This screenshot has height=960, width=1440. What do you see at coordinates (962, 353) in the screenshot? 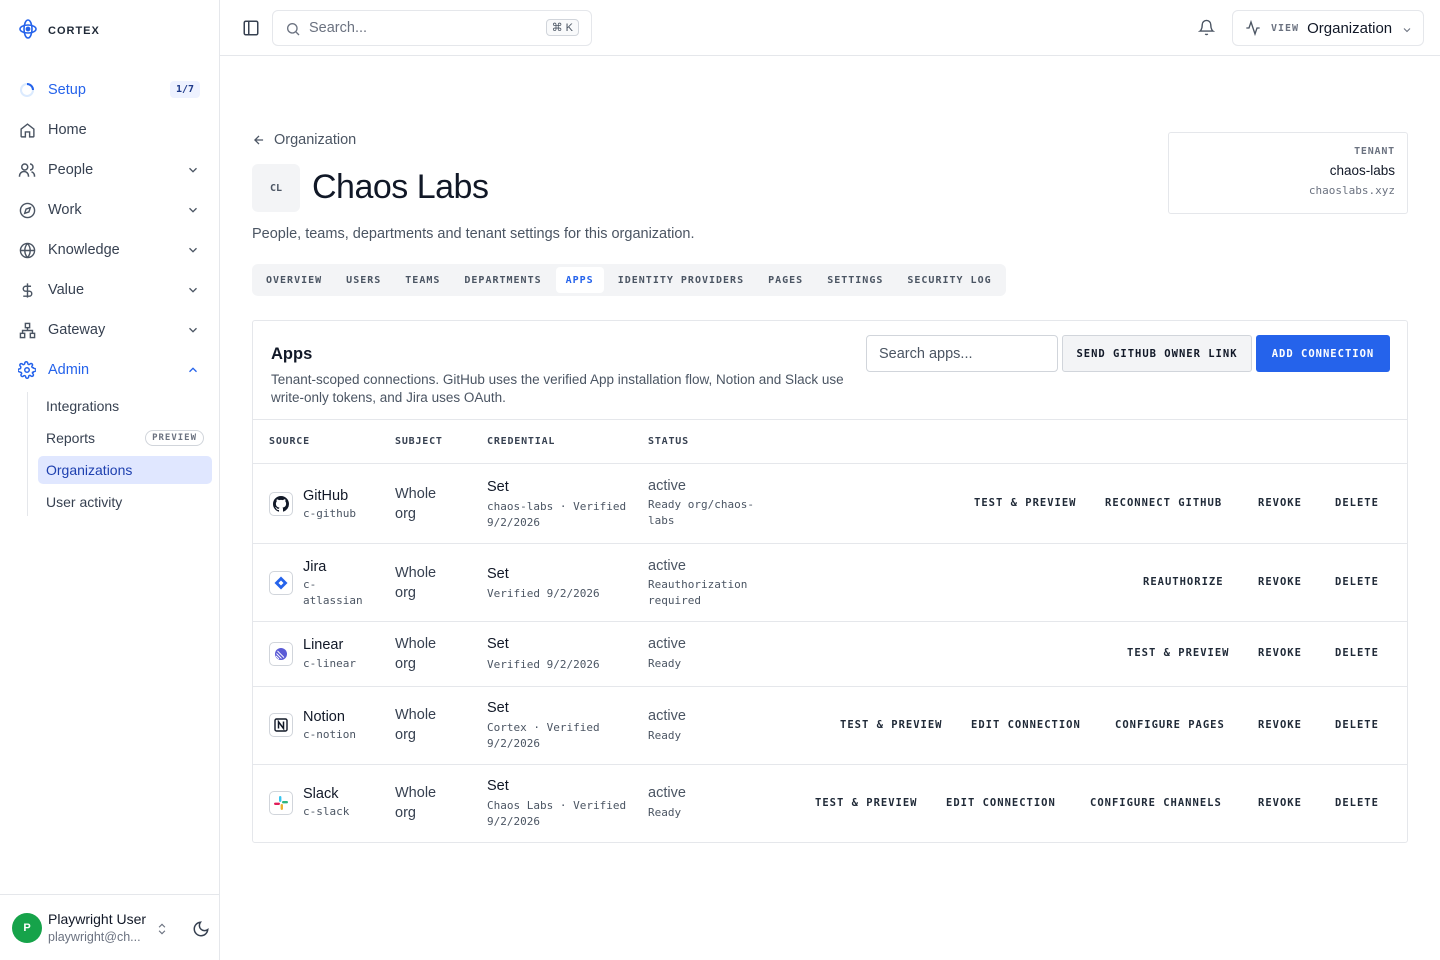
I see `apps-search-input` at bounding box center [962, 353].